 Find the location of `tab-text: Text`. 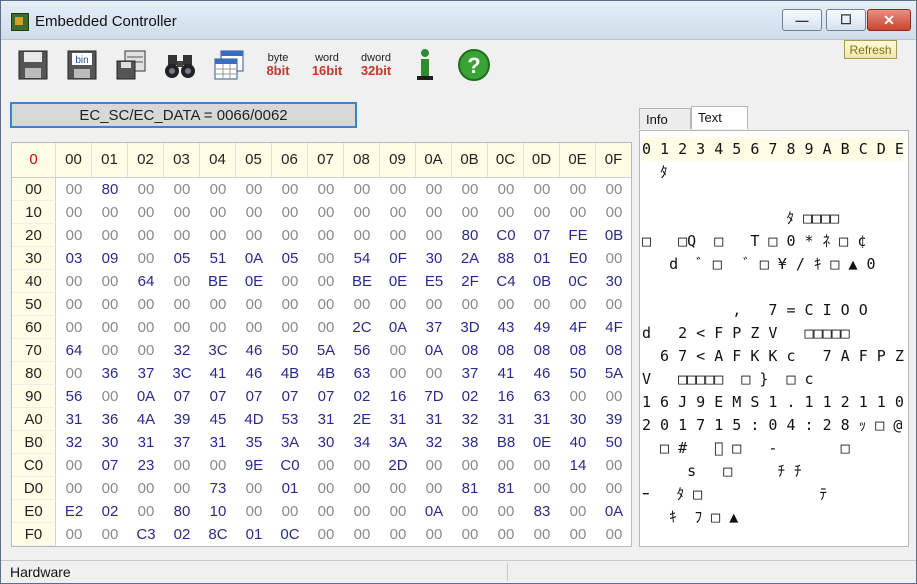

tab-text: Text is located at coordinates (719, 117).